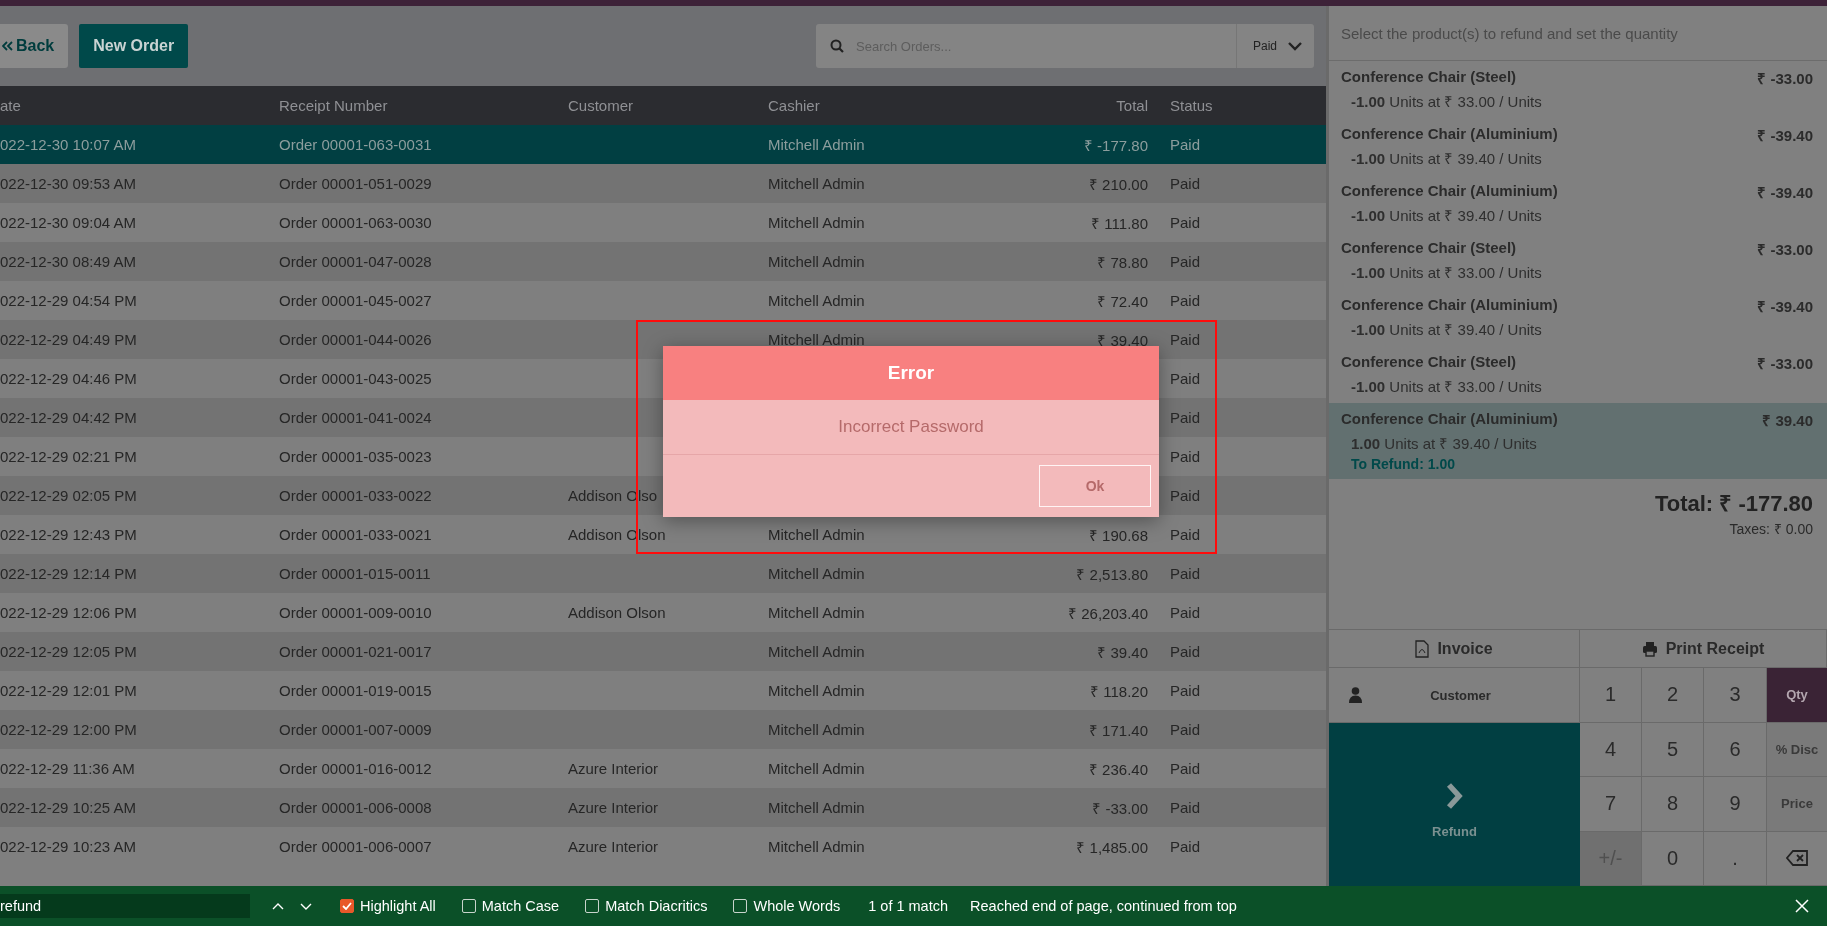 The width and height of the screenshot is (1827, 926). Describe the element at coordinates (68, 690) in the screenshot. I see `table-cell: 022-12-29 12:01 PM` at that location.